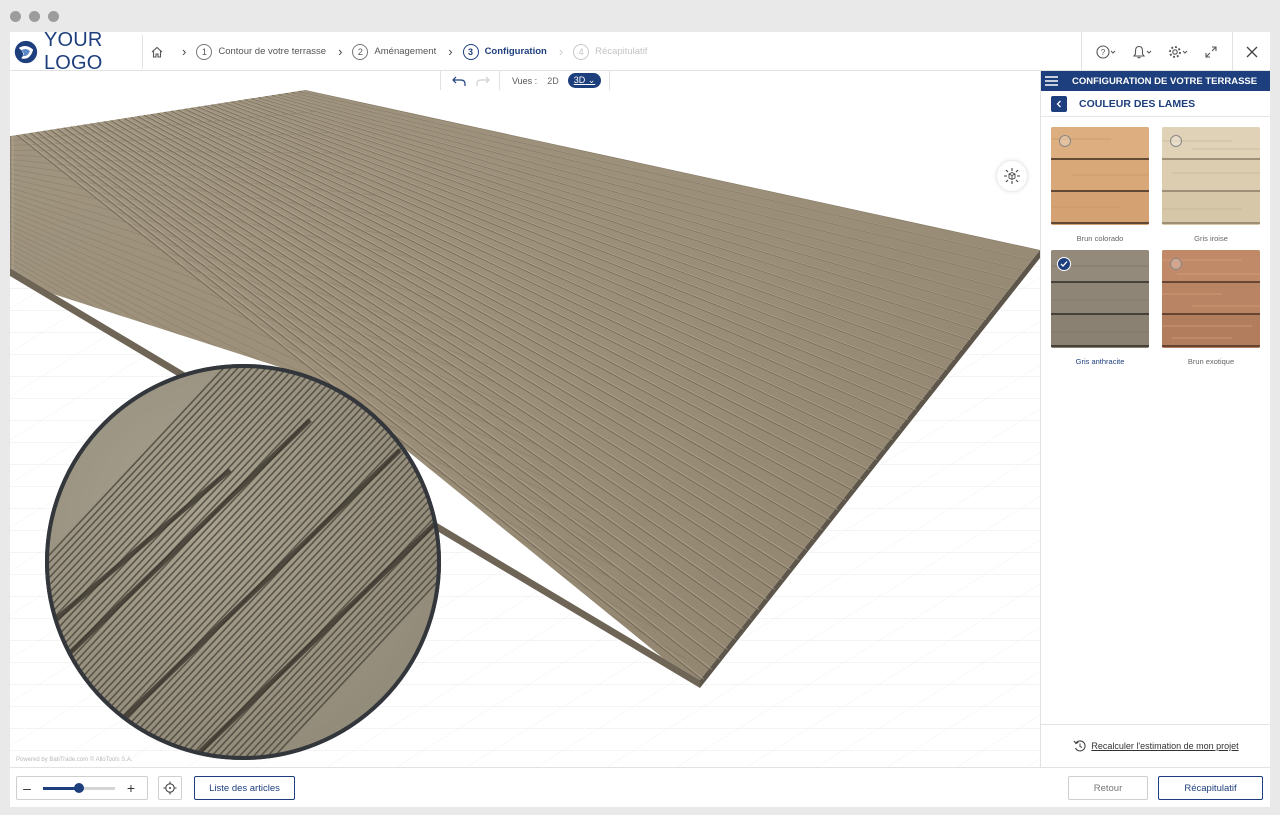  Describe the element at coordinates (1079, 746) in the screenshot. I see `refresh-icon` at that location.